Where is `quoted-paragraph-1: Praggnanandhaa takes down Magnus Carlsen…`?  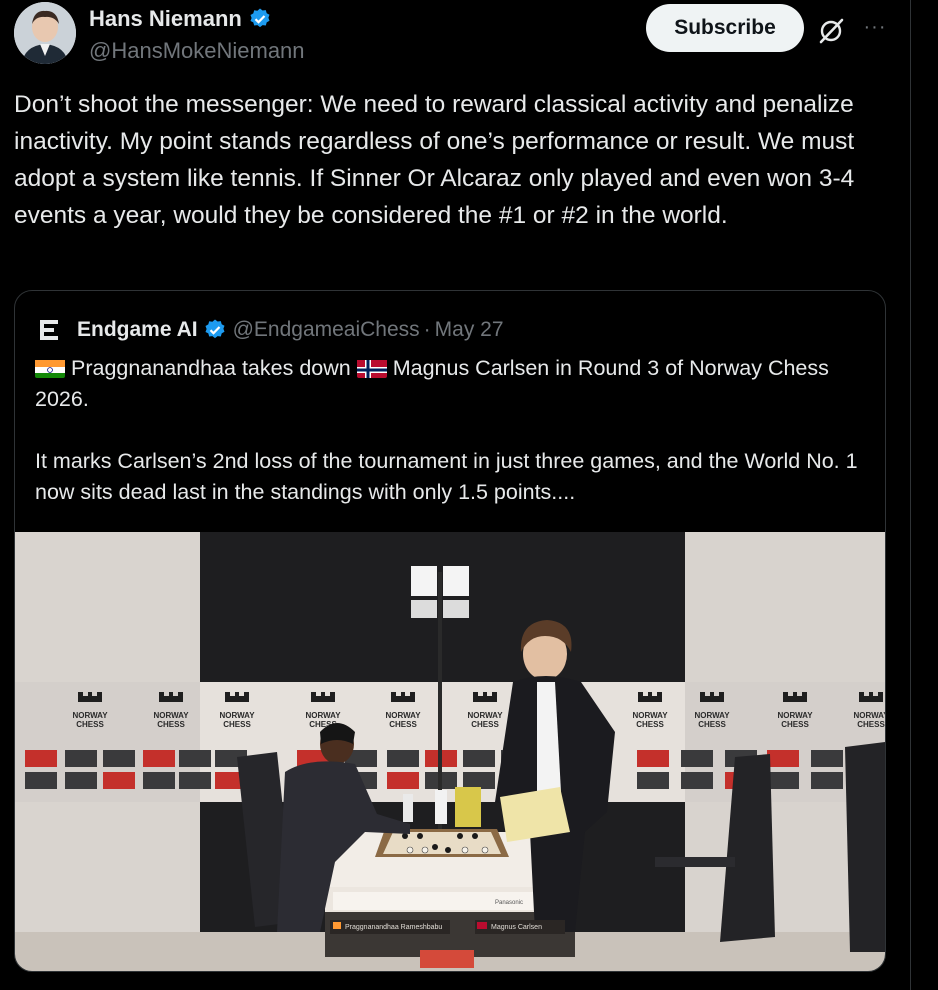
quoted-paragraph-1: Praggnanandhaa takes down Magnus Carlsen… is located at coordinates (450, 384).